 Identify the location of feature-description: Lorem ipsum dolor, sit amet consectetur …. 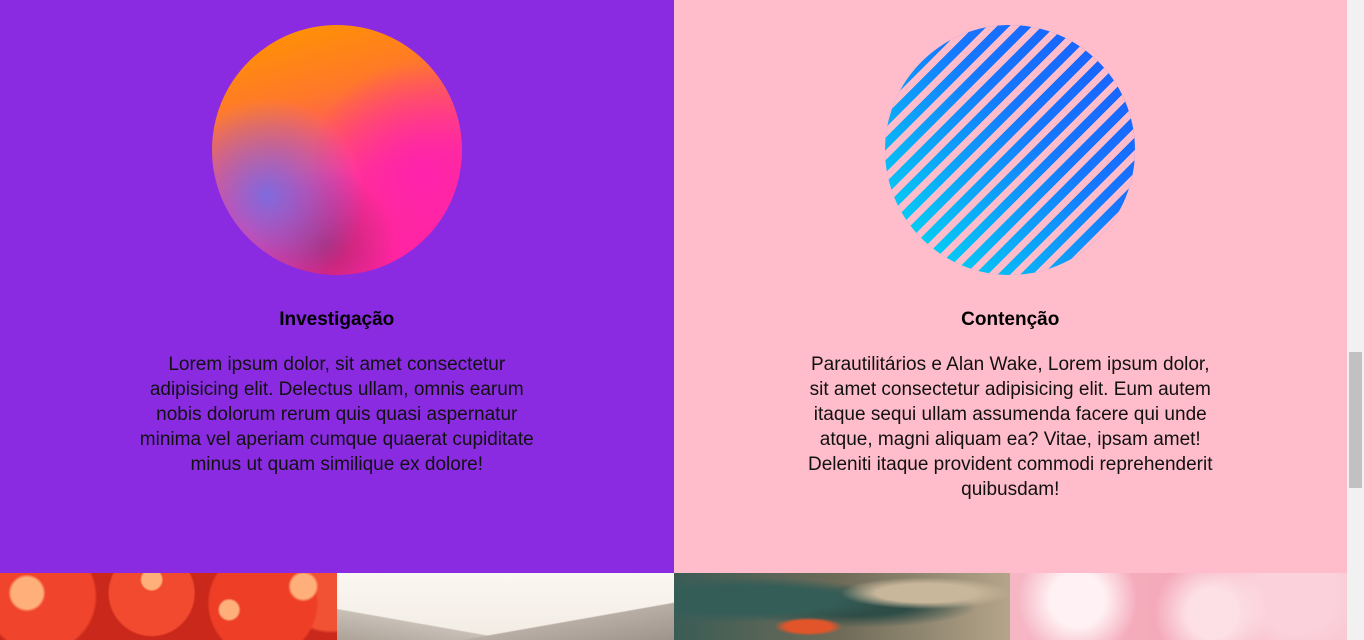
(336, 414).